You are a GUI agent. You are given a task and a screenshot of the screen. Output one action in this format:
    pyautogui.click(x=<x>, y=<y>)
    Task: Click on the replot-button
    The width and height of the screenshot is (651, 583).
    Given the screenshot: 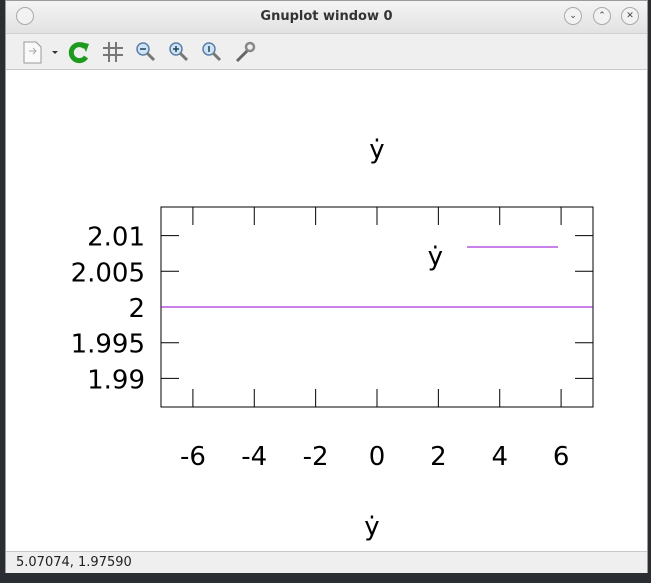 What is the action you would take?
    pyautogui.click(x=79, y=52)
    